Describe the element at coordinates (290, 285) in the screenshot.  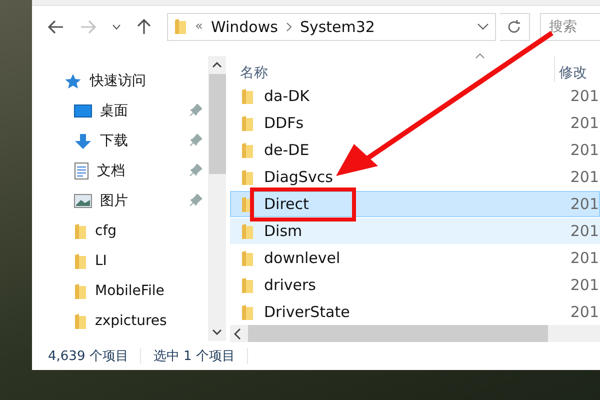
I see `file-name: drivers` at that location.